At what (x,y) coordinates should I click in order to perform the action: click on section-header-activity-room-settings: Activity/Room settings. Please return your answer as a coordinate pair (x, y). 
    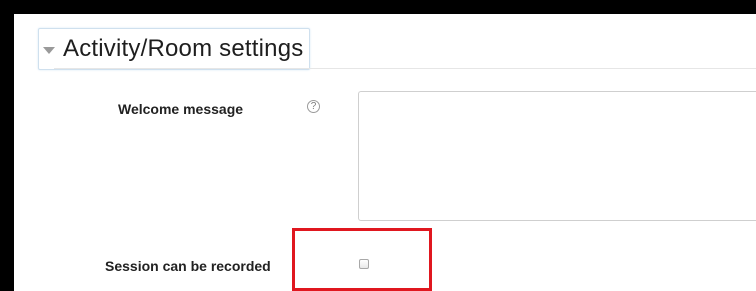
    Looking at the image, I should click on (174, 49).